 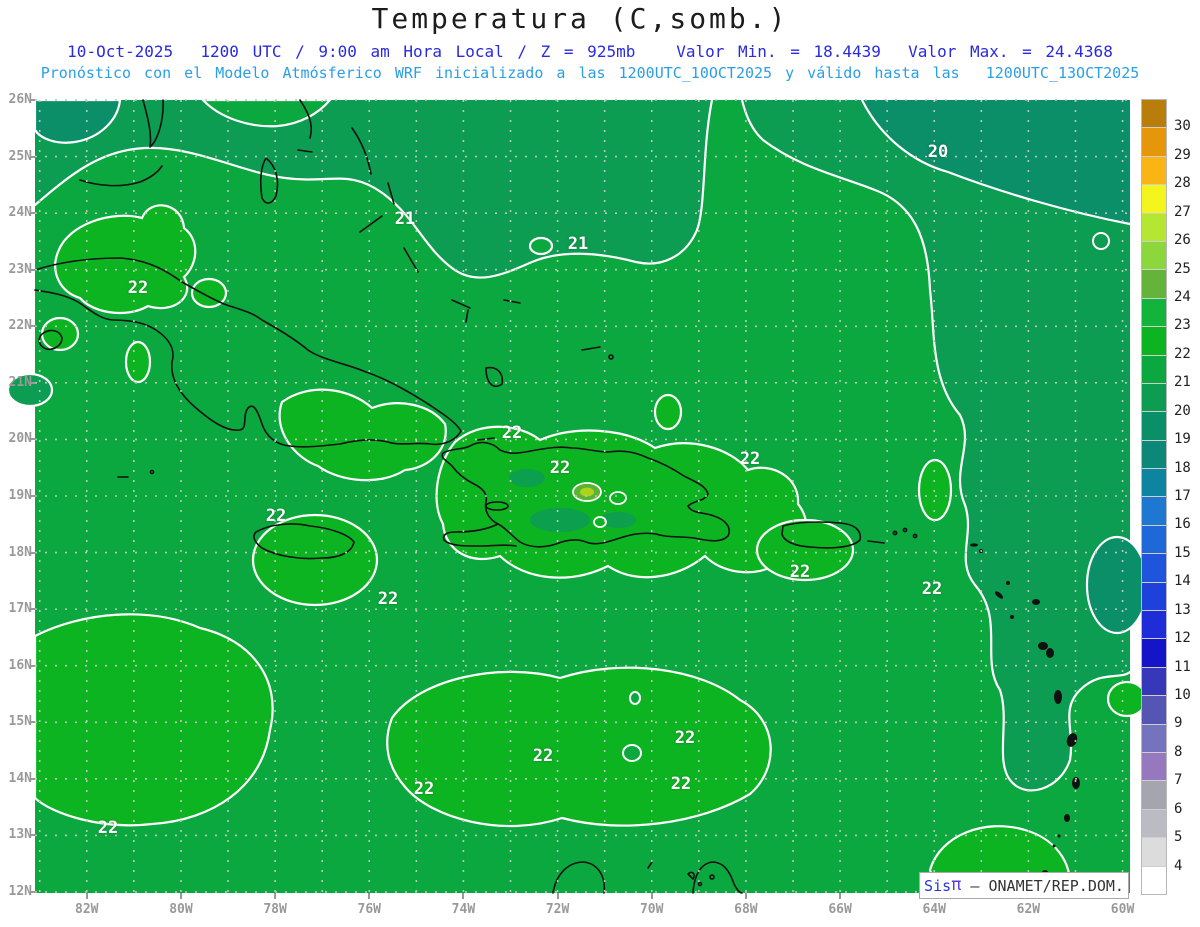 What do you see at coordinates (1182, 666) in the screenshot?
I see `colorbar-number: 11` at bounding box center [1182, 666].